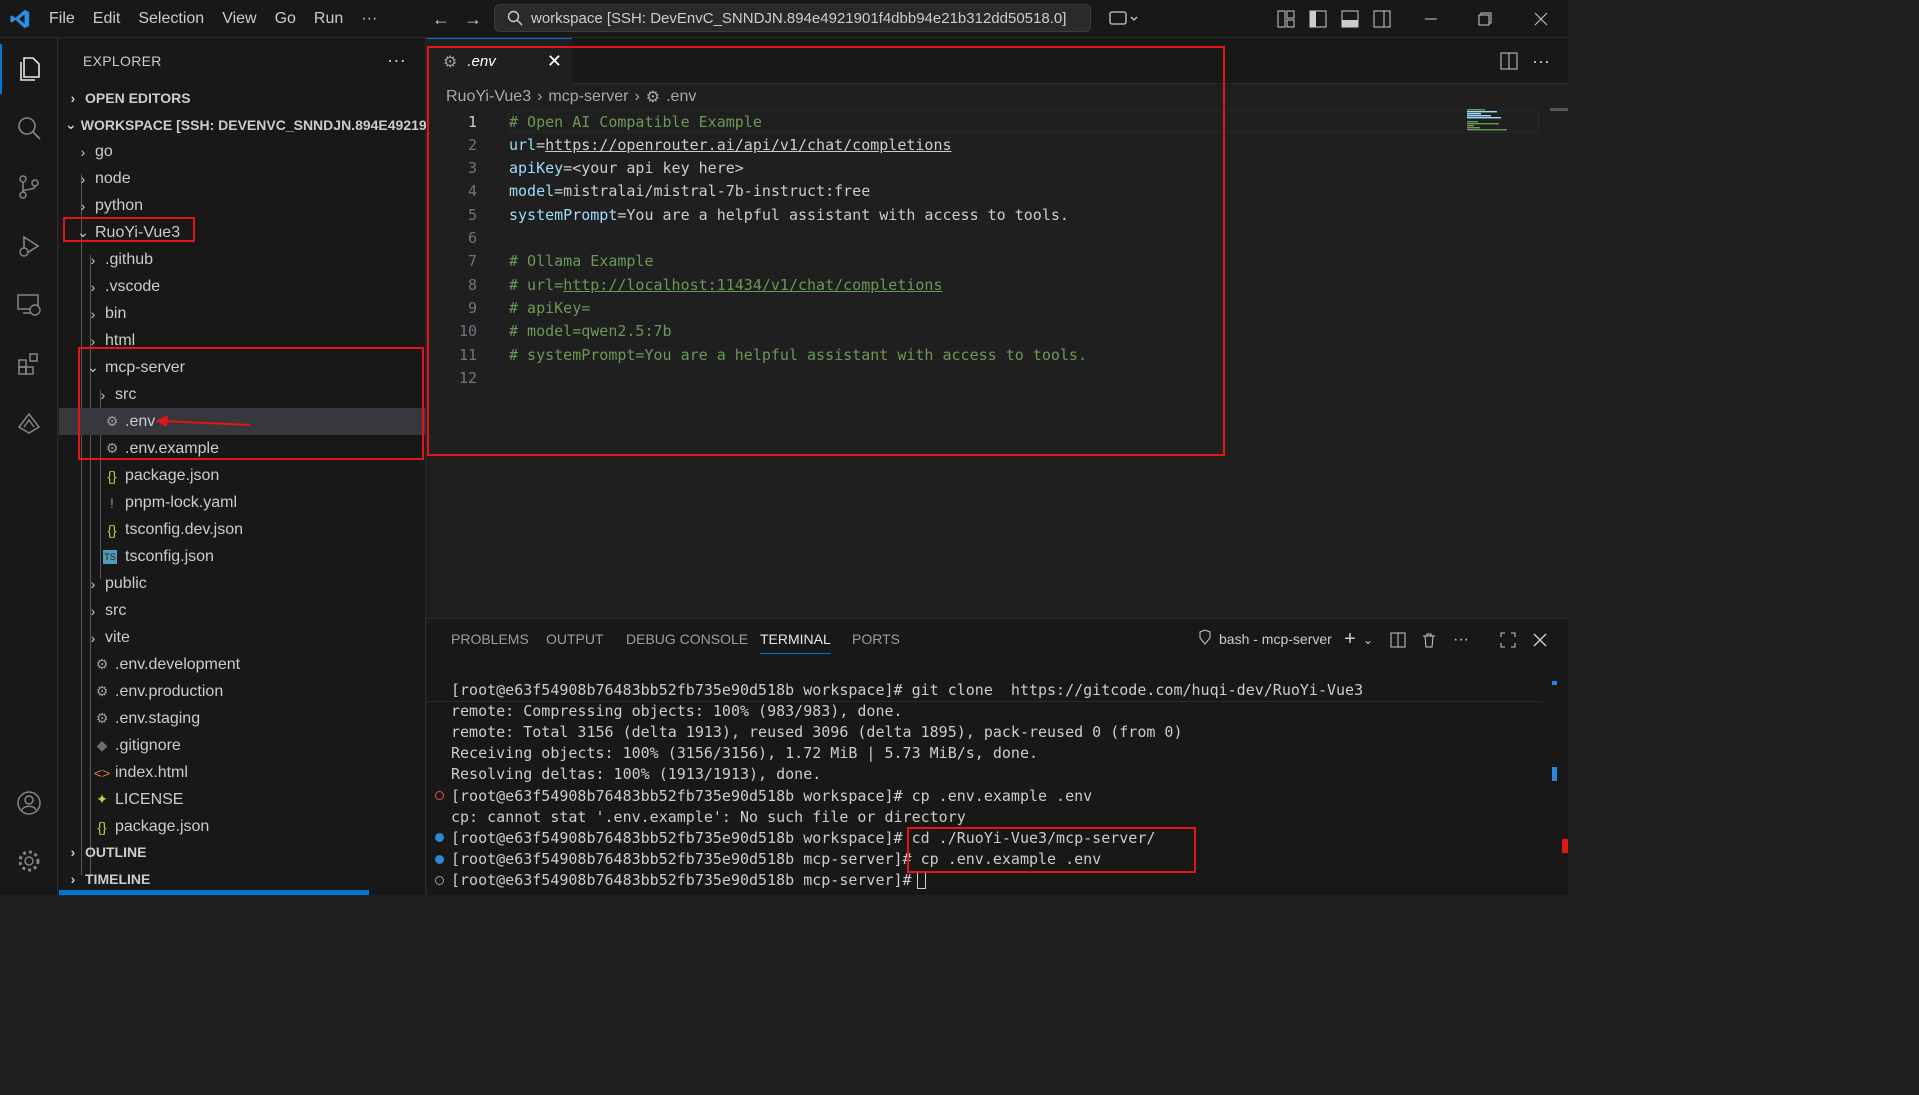 Image resolution: width=1919 pixels, height=1095 pixels. Describe the element at coordinates (441, 19) in the screenshot. I see `back-arrow-icon: ←` at that location.